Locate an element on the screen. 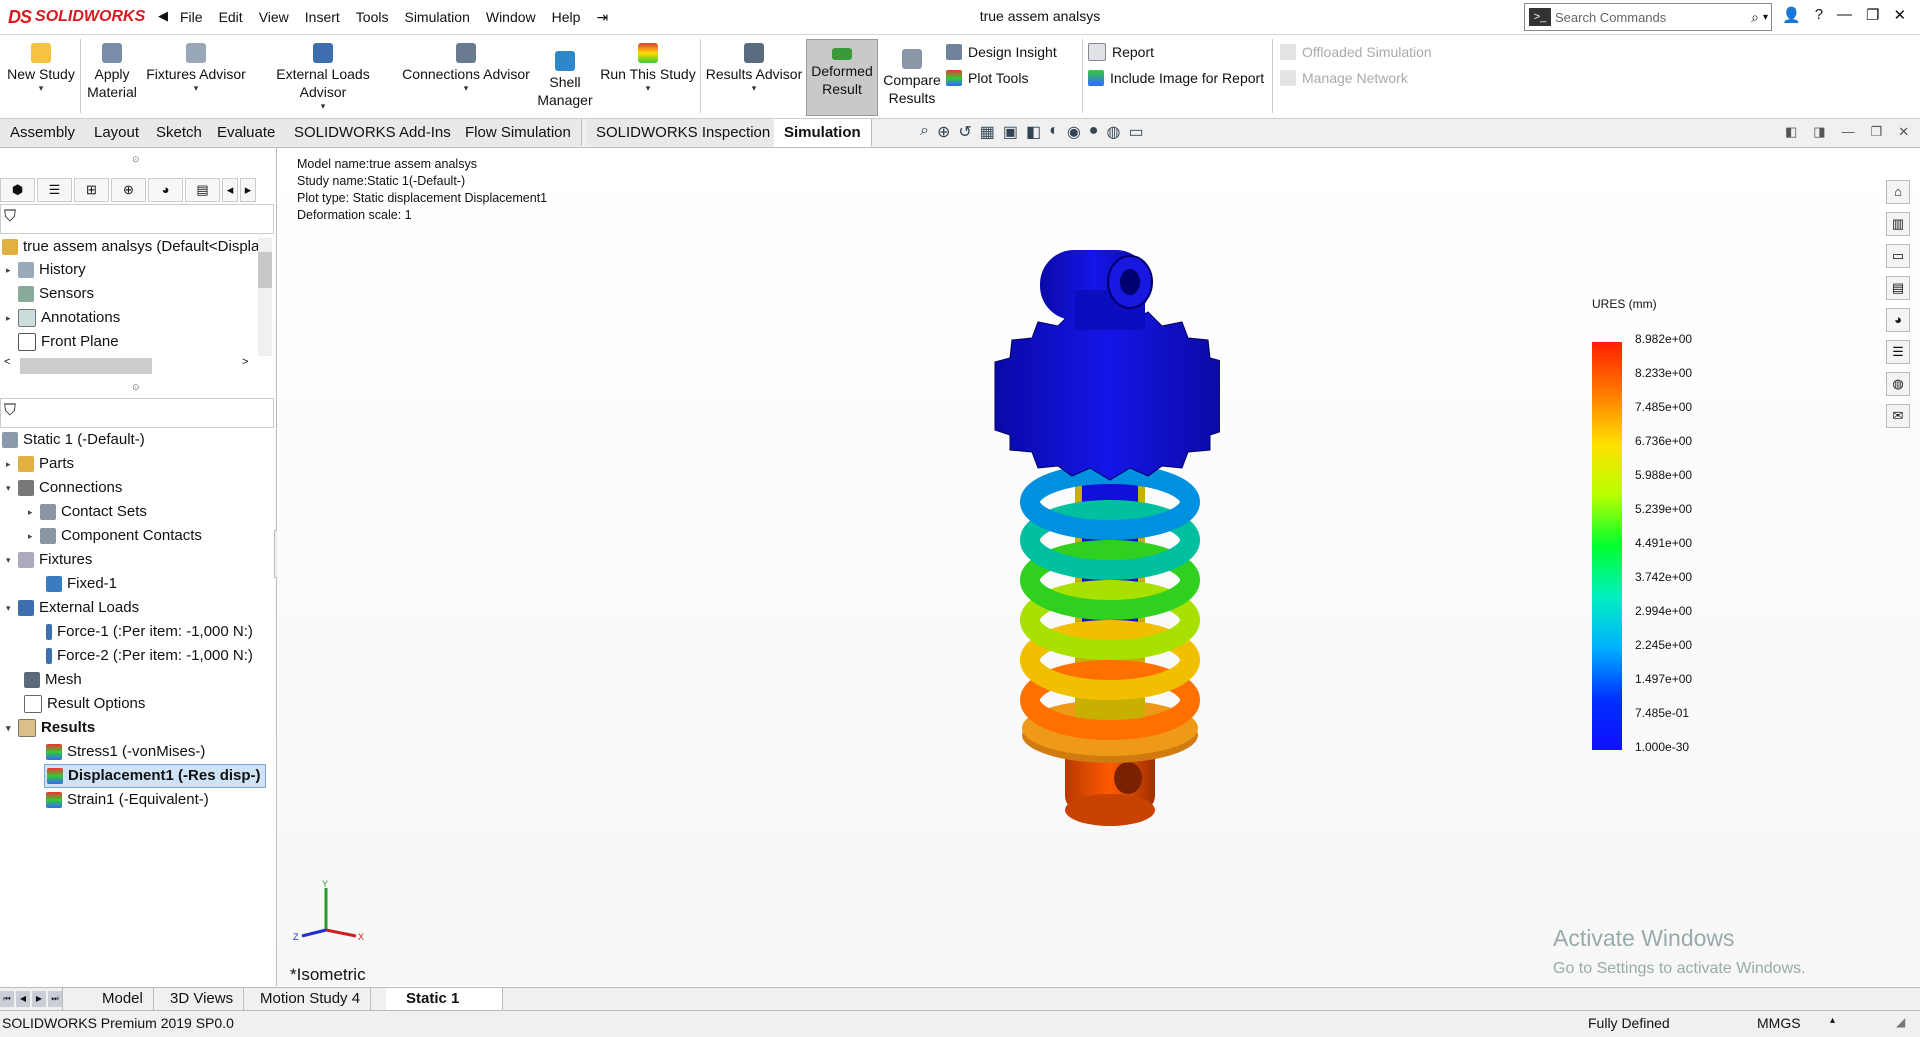 The image size is (1920, 1037). tree-item-mesh: Mesh is located at coordinates (53, 680).